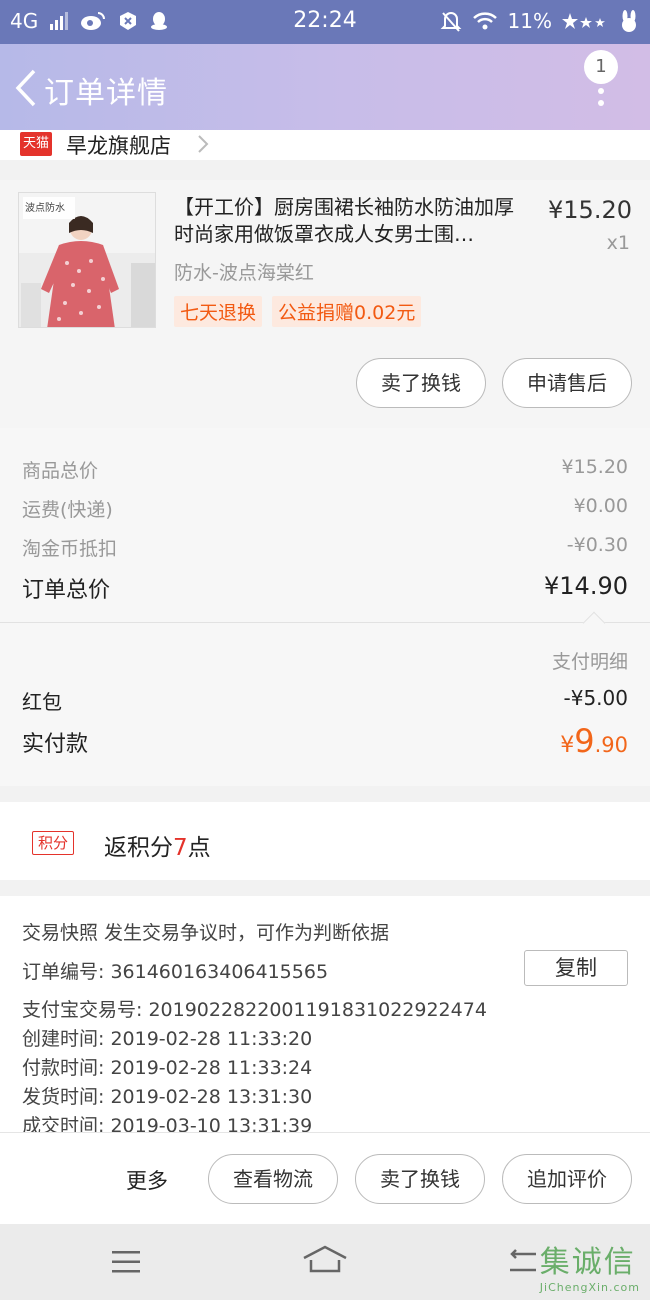 Image resolution: width=650 pixels, height=1300 pixels. I want to click on nav-bar: 订单详情 1, so click(325, 87).